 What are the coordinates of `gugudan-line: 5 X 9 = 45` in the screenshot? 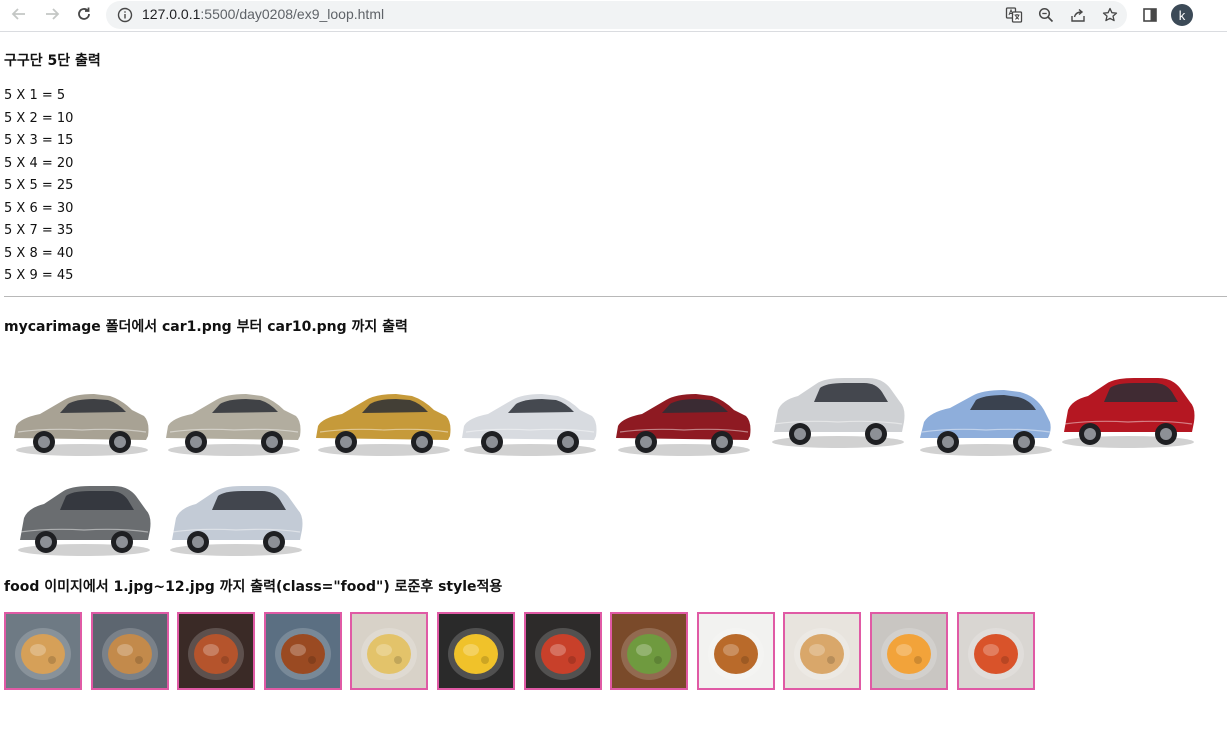 It's located at (39, 275).